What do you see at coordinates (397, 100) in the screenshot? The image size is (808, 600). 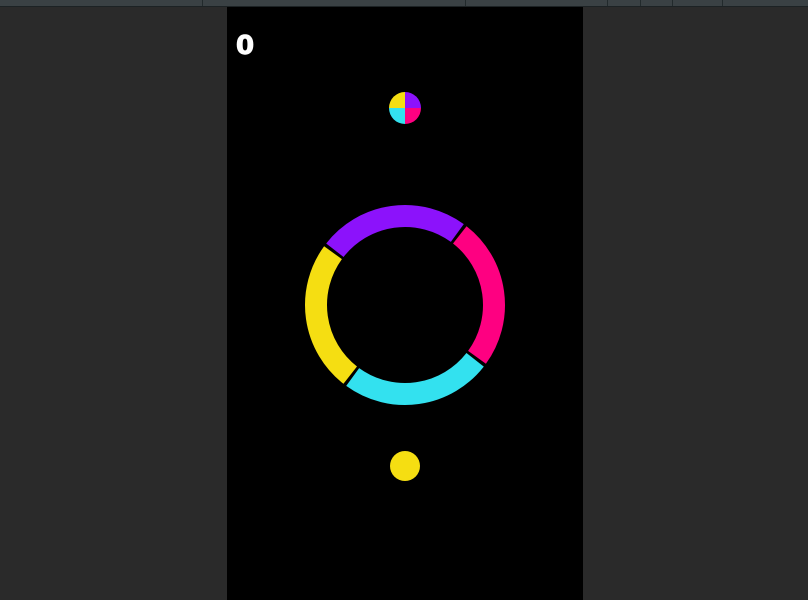 I see `switcher-quadrant-yellow` at bounding box center [397, 100].